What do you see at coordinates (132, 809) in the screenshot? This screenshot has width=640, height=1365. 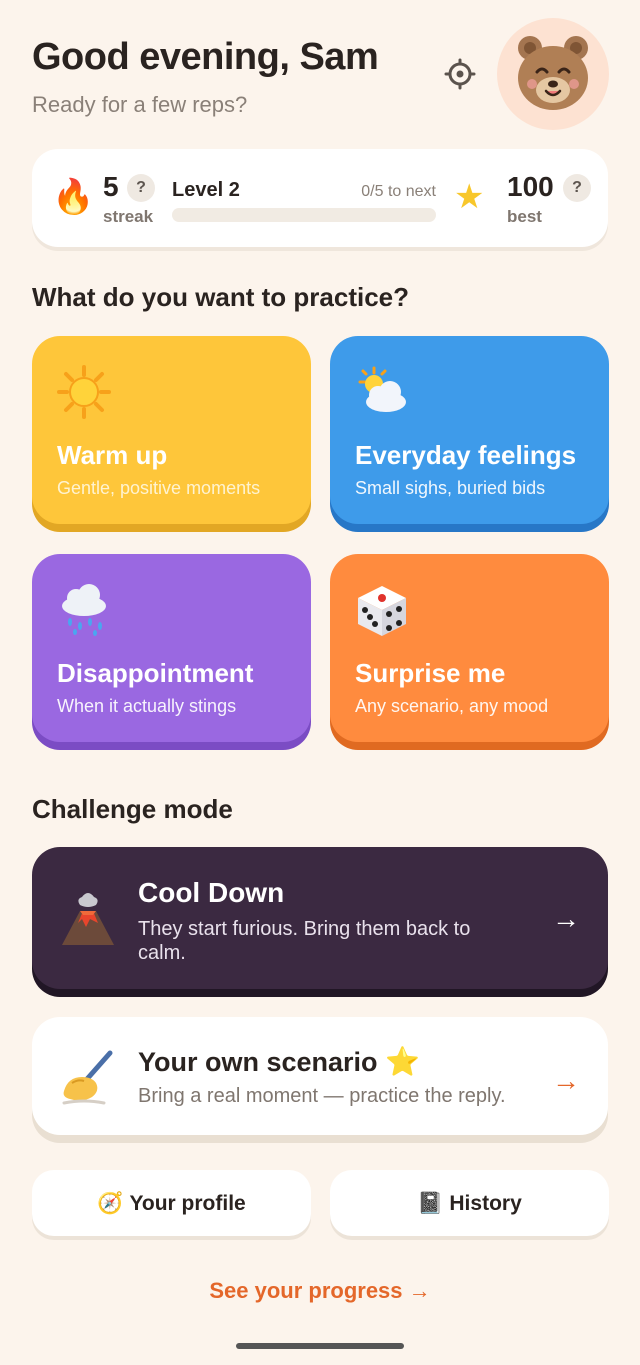 I see `challenge-heading: Challenge mode` at bounding box center [132, 809].